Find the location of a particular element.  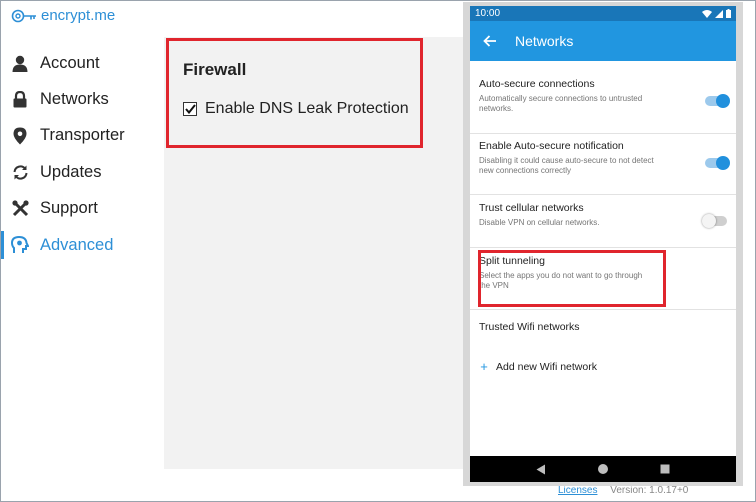

firewall-title: Firewall is located at coordinates (215, 69).